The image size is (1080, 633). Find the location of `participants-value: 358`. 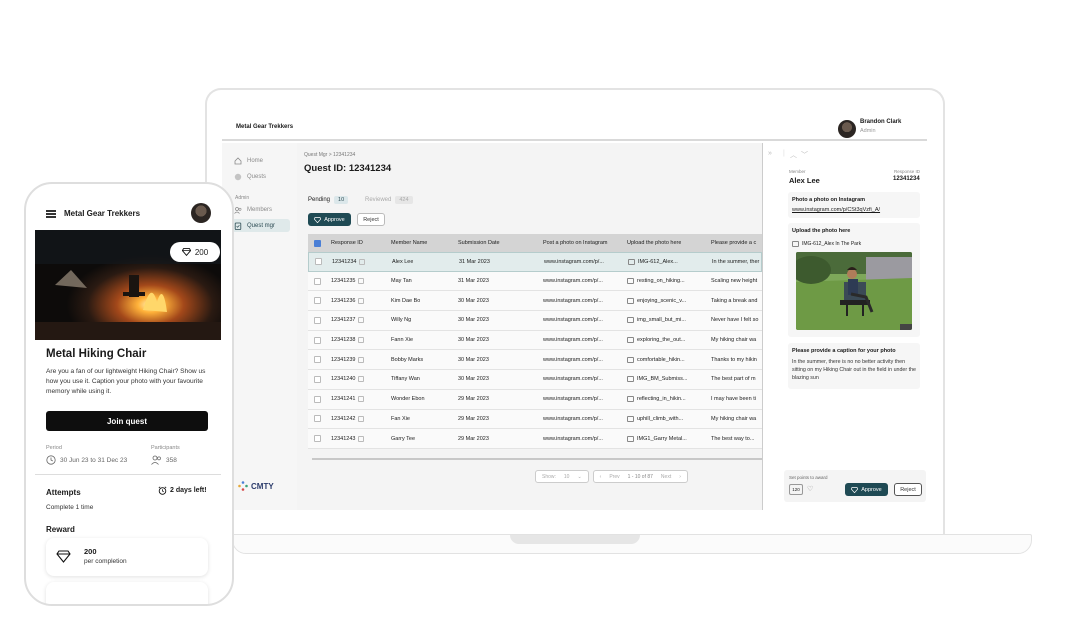

participants-value: 358 is located at coordinates (171, 460).